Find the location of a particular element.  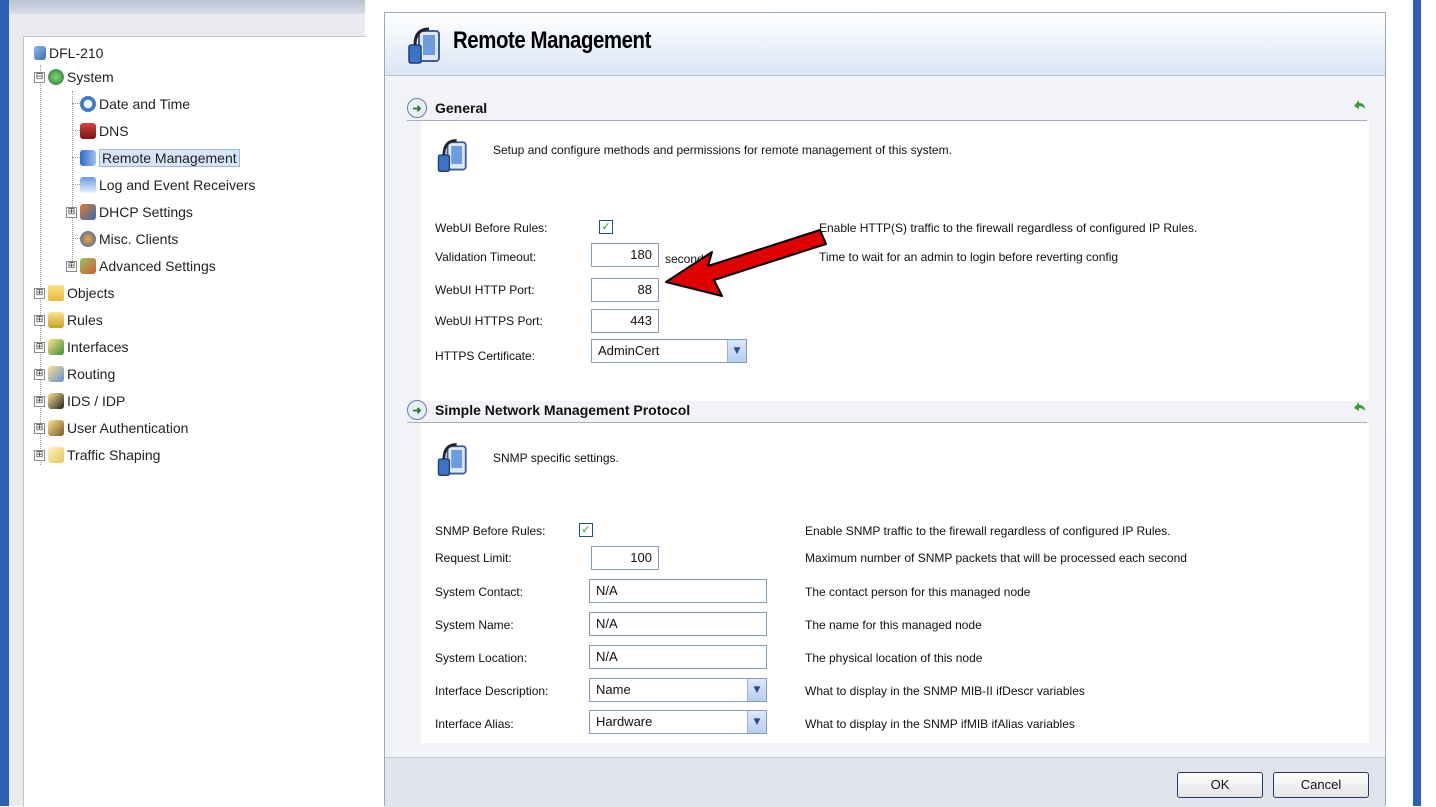

tree-item-dns: DNS is located at coordinates (104, 131).